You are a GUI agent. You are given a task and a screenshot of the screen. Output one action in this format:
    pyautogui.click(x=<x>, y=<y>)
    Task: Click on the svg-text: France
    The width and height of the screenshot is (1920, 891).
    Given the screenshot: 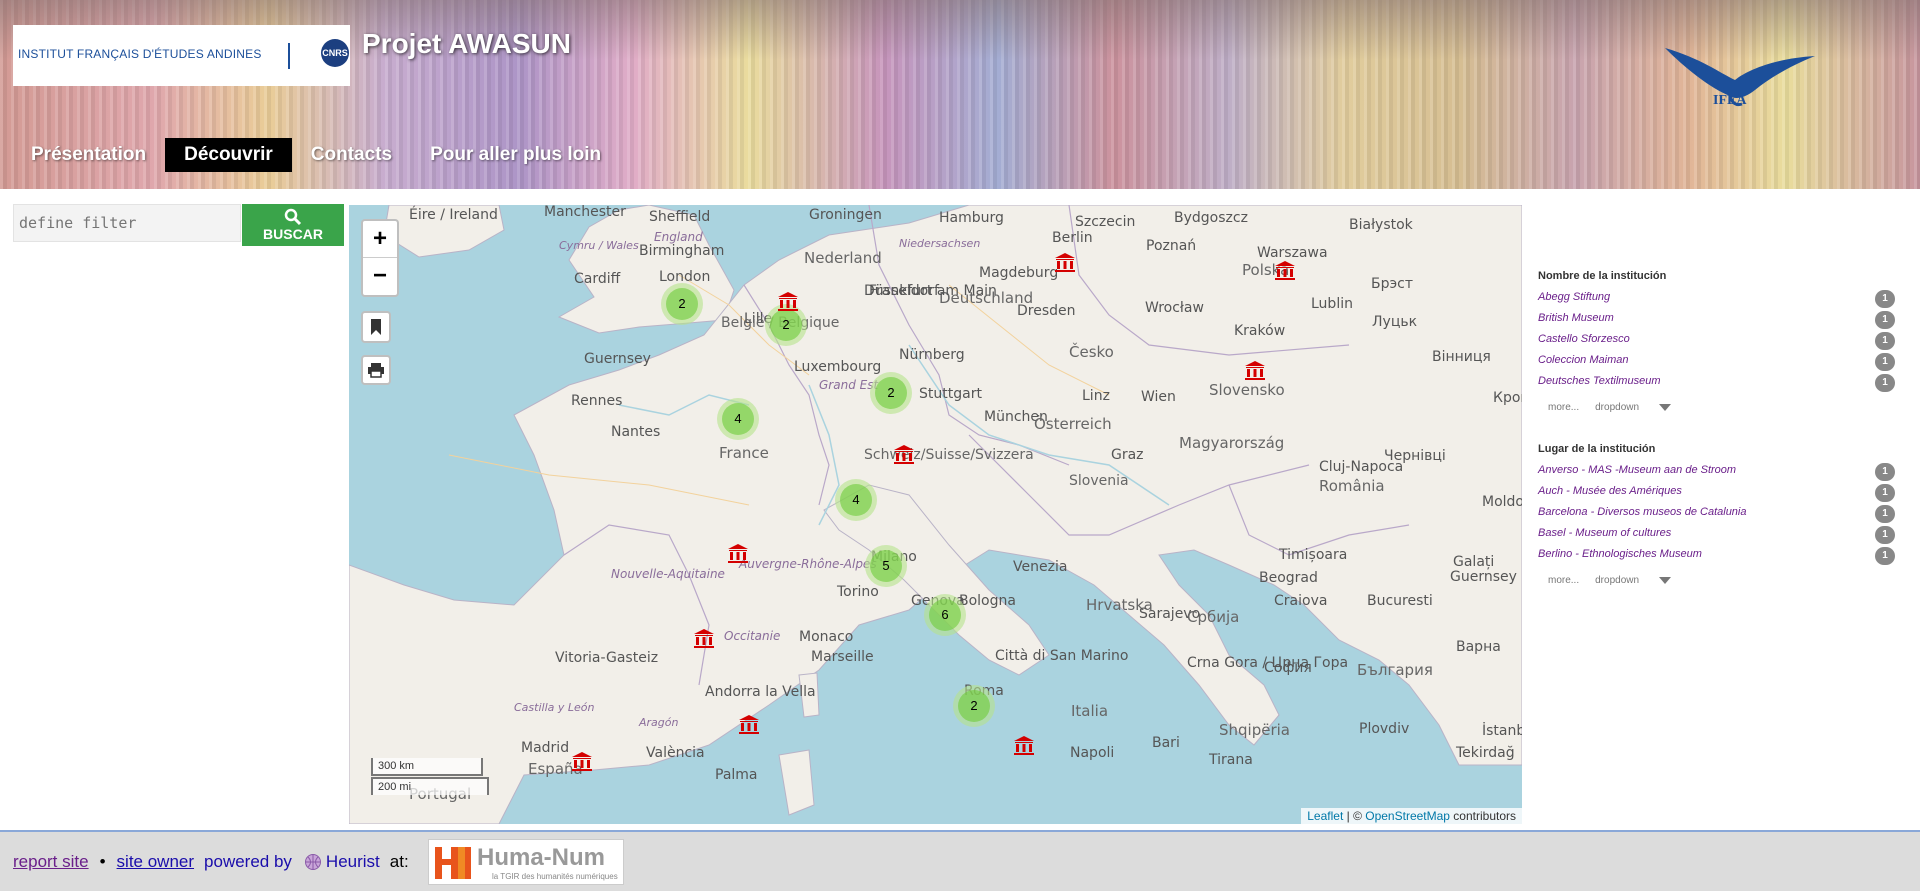 What is the action you would take?
    pyautogui.click(x=744, y=453)
    